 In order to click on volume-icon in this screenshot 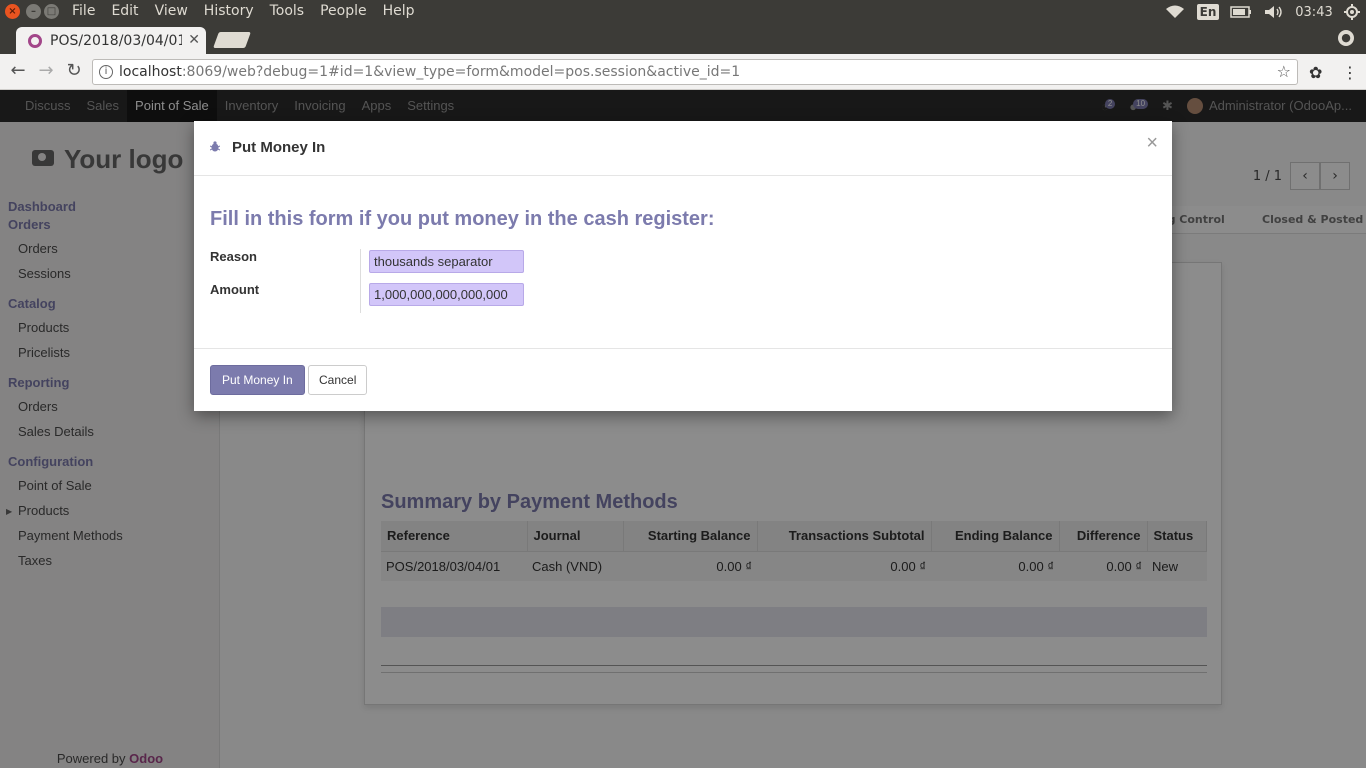, I will do `click(1274, 12)`.